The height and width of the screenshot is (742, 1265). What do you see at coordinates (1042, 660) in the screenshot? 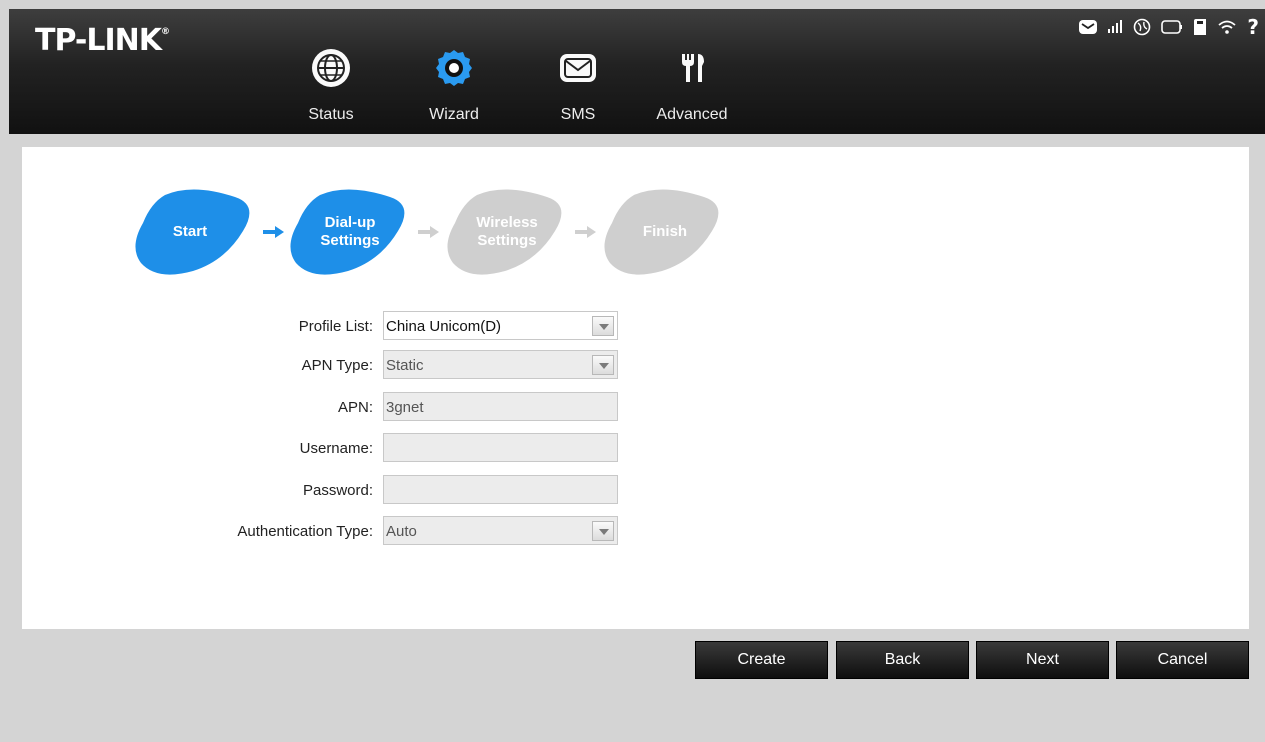
I see `next-button: Next` at bounding box center [1042, 660].